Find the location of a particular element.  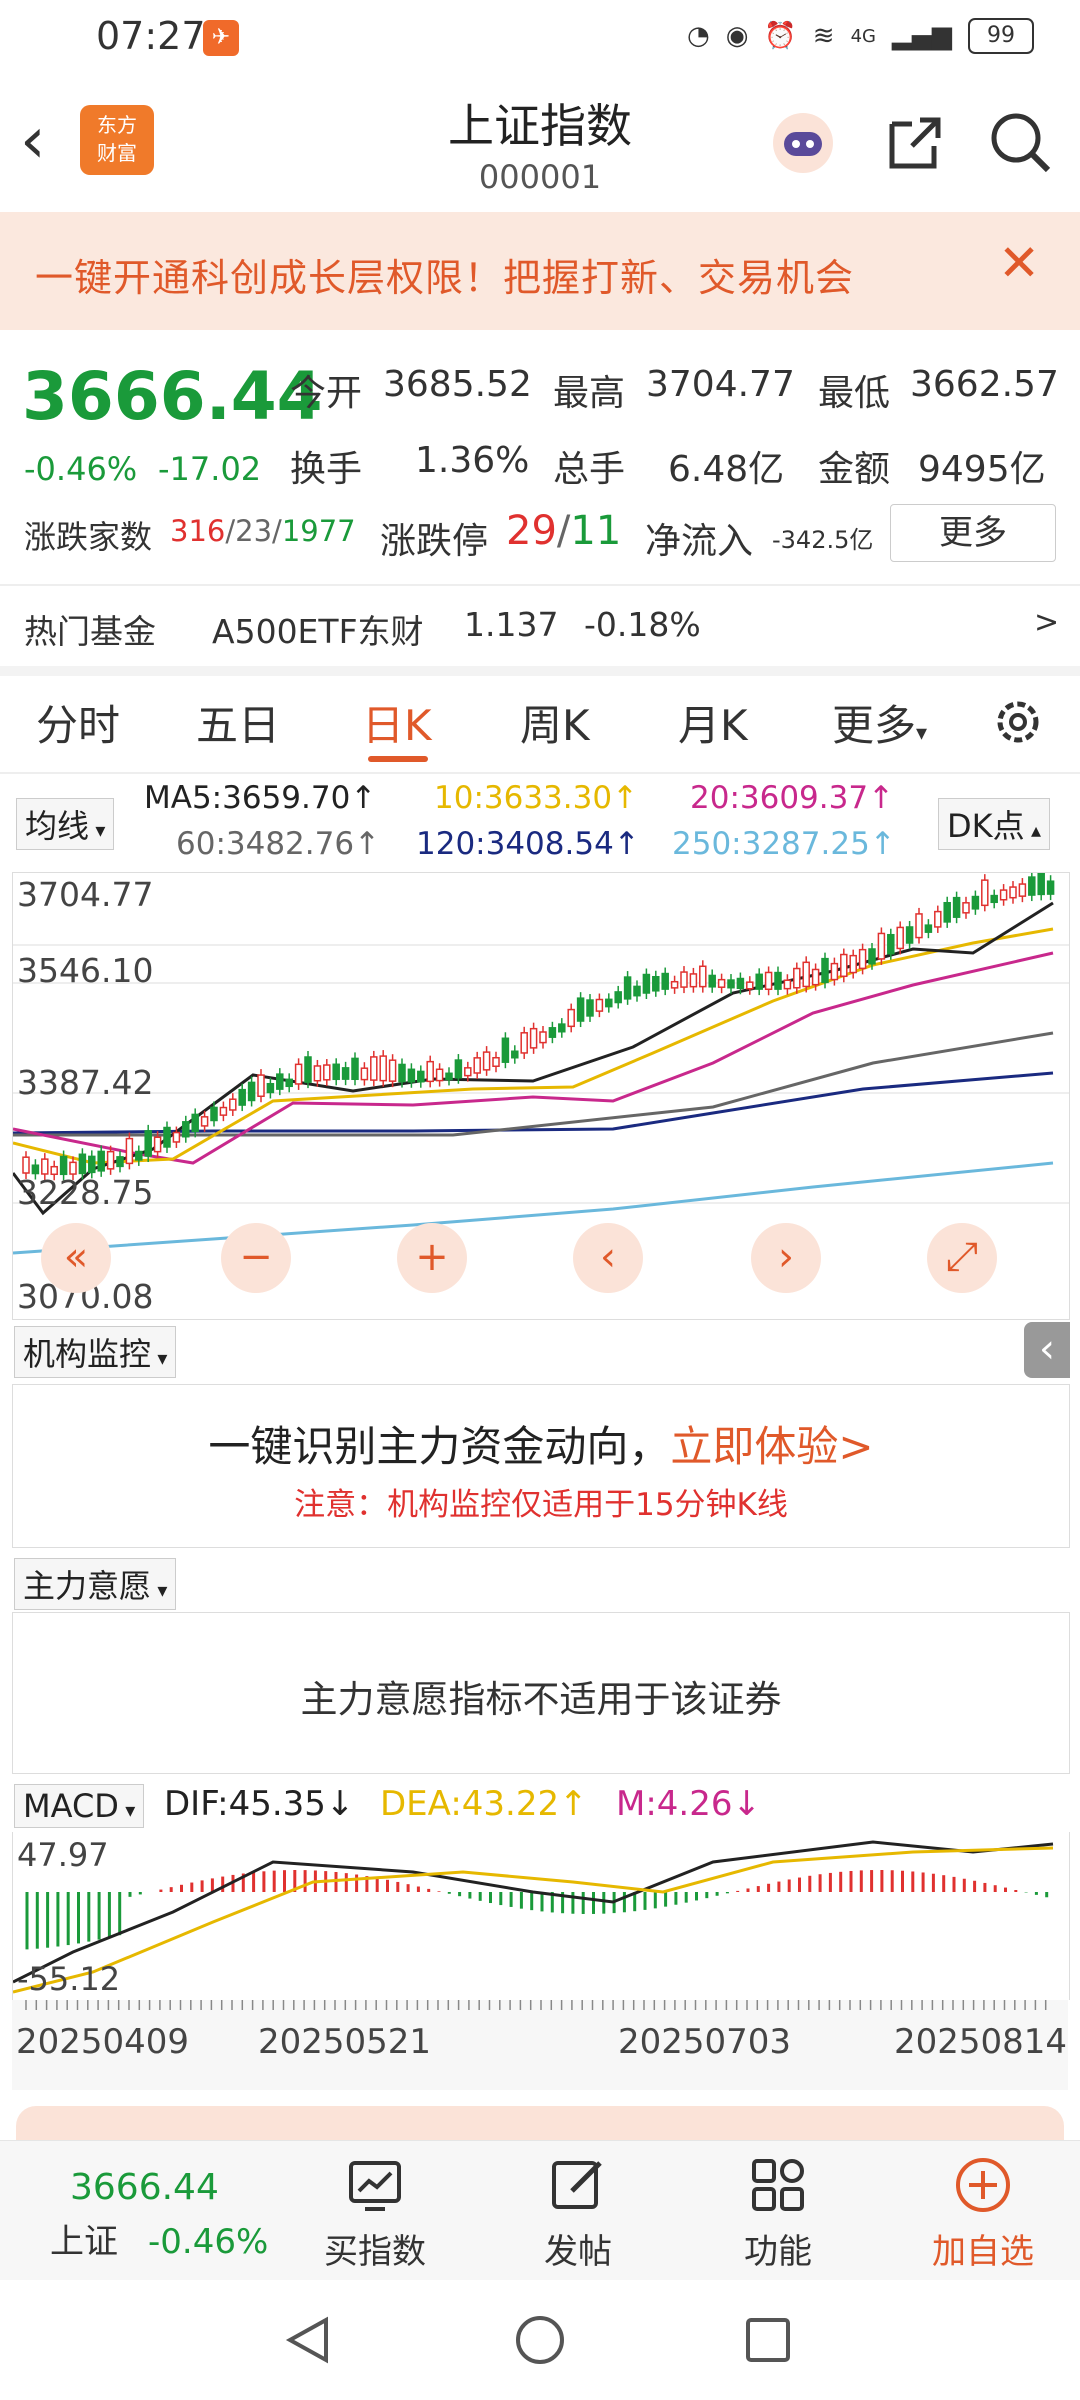

status-icons: ◔ ◉ ⏰ ≋ 4G ▂▄▆ 99 is located at coordinates (860, 36).